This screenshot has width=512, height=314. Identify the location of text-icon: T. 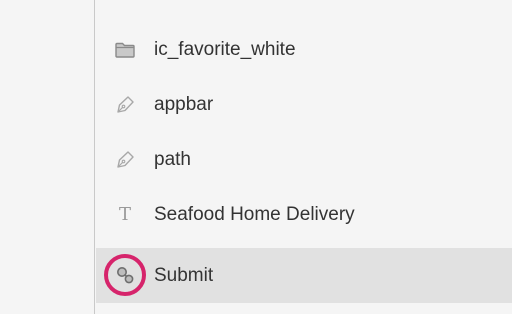
(125, 215).